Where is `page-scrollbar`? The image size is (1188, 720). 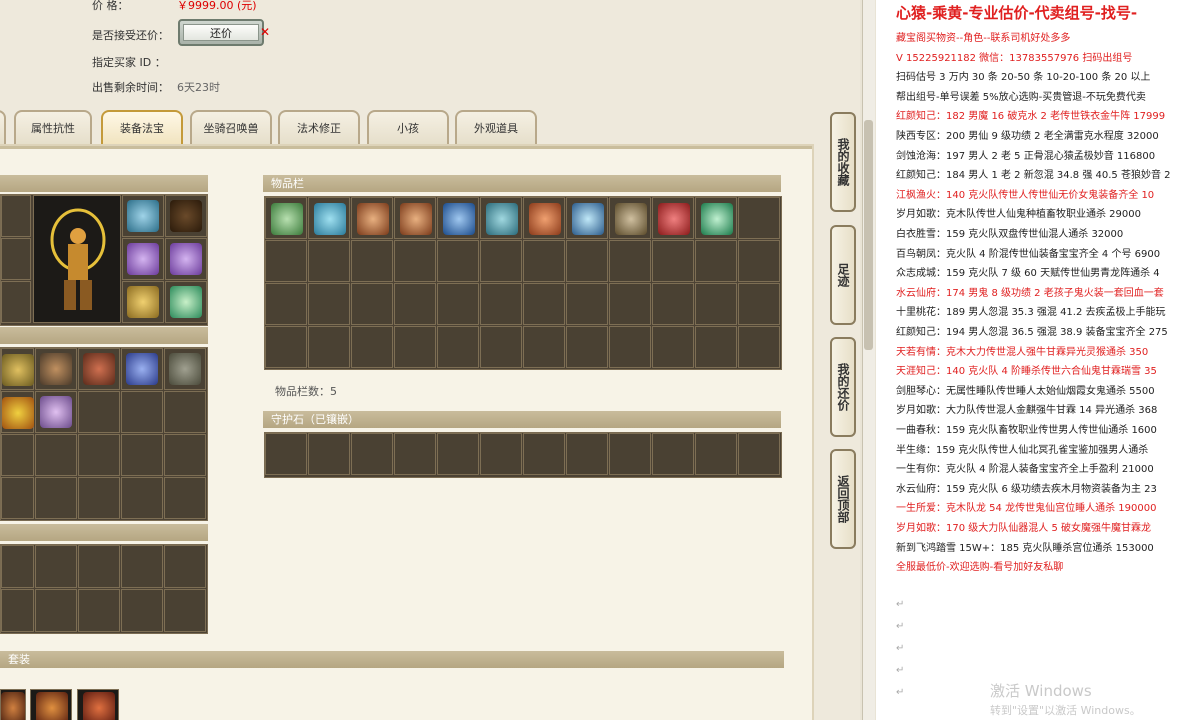 page-scrollbar is located at coordinates (868, 360).